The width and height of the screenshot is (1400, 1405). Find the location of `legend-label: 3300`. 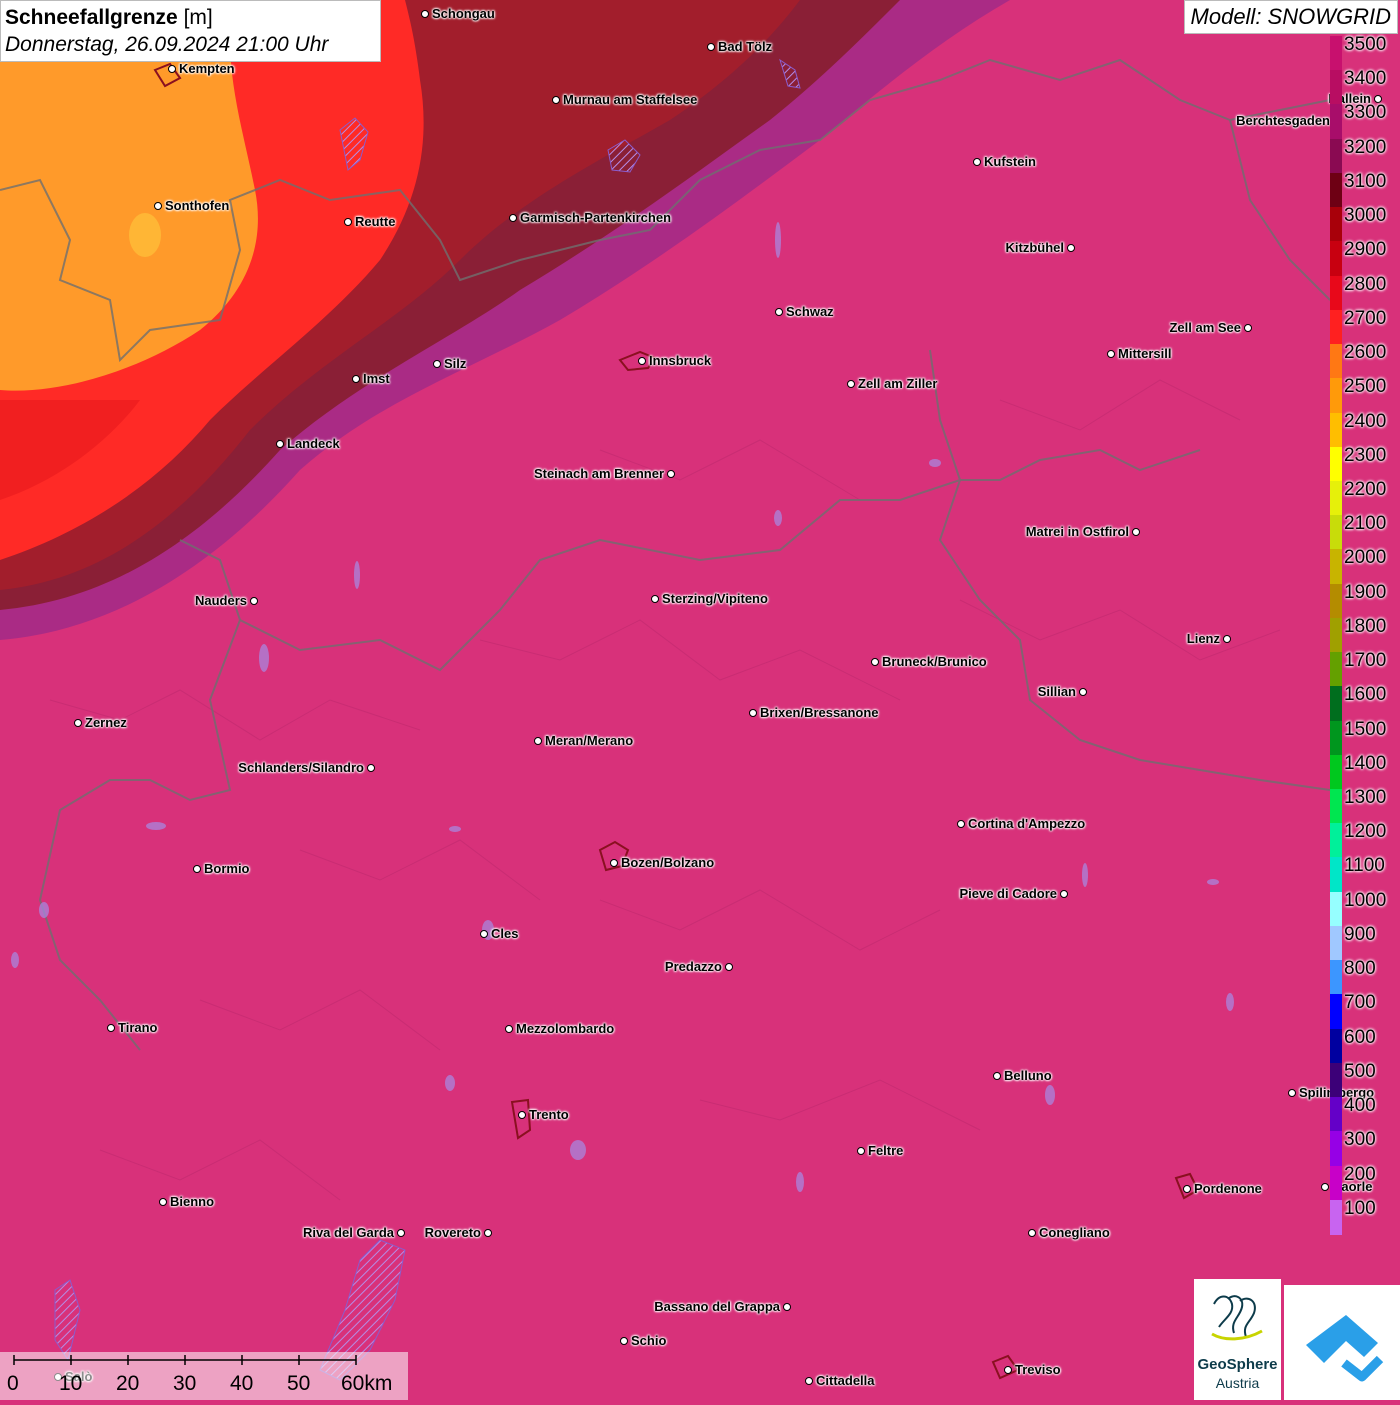

legend-label: 3300 is located at coordinates (1365, 113).